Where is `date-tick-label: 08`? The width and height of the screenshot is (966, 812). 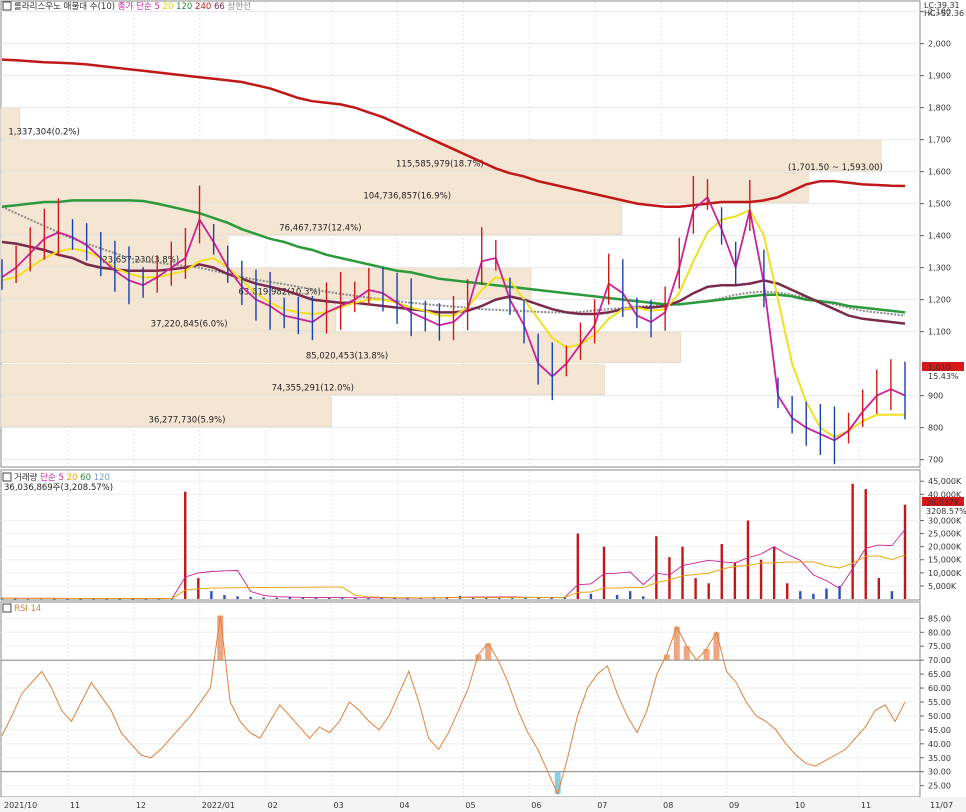
date-tick-label: 08 is located at coordinates (668, 805).